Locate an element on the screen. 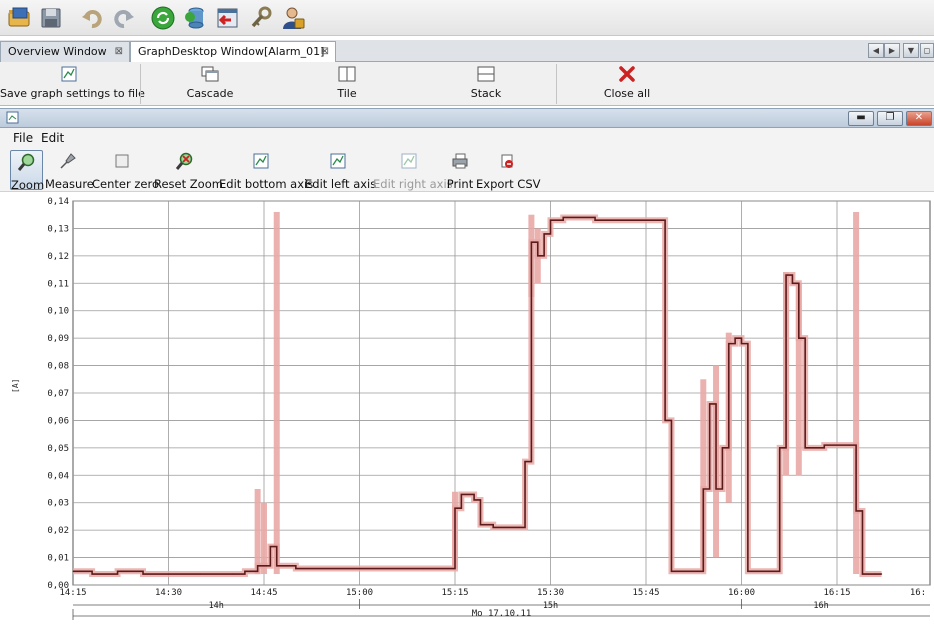  undo-icon is located at coordinates (93, 18).